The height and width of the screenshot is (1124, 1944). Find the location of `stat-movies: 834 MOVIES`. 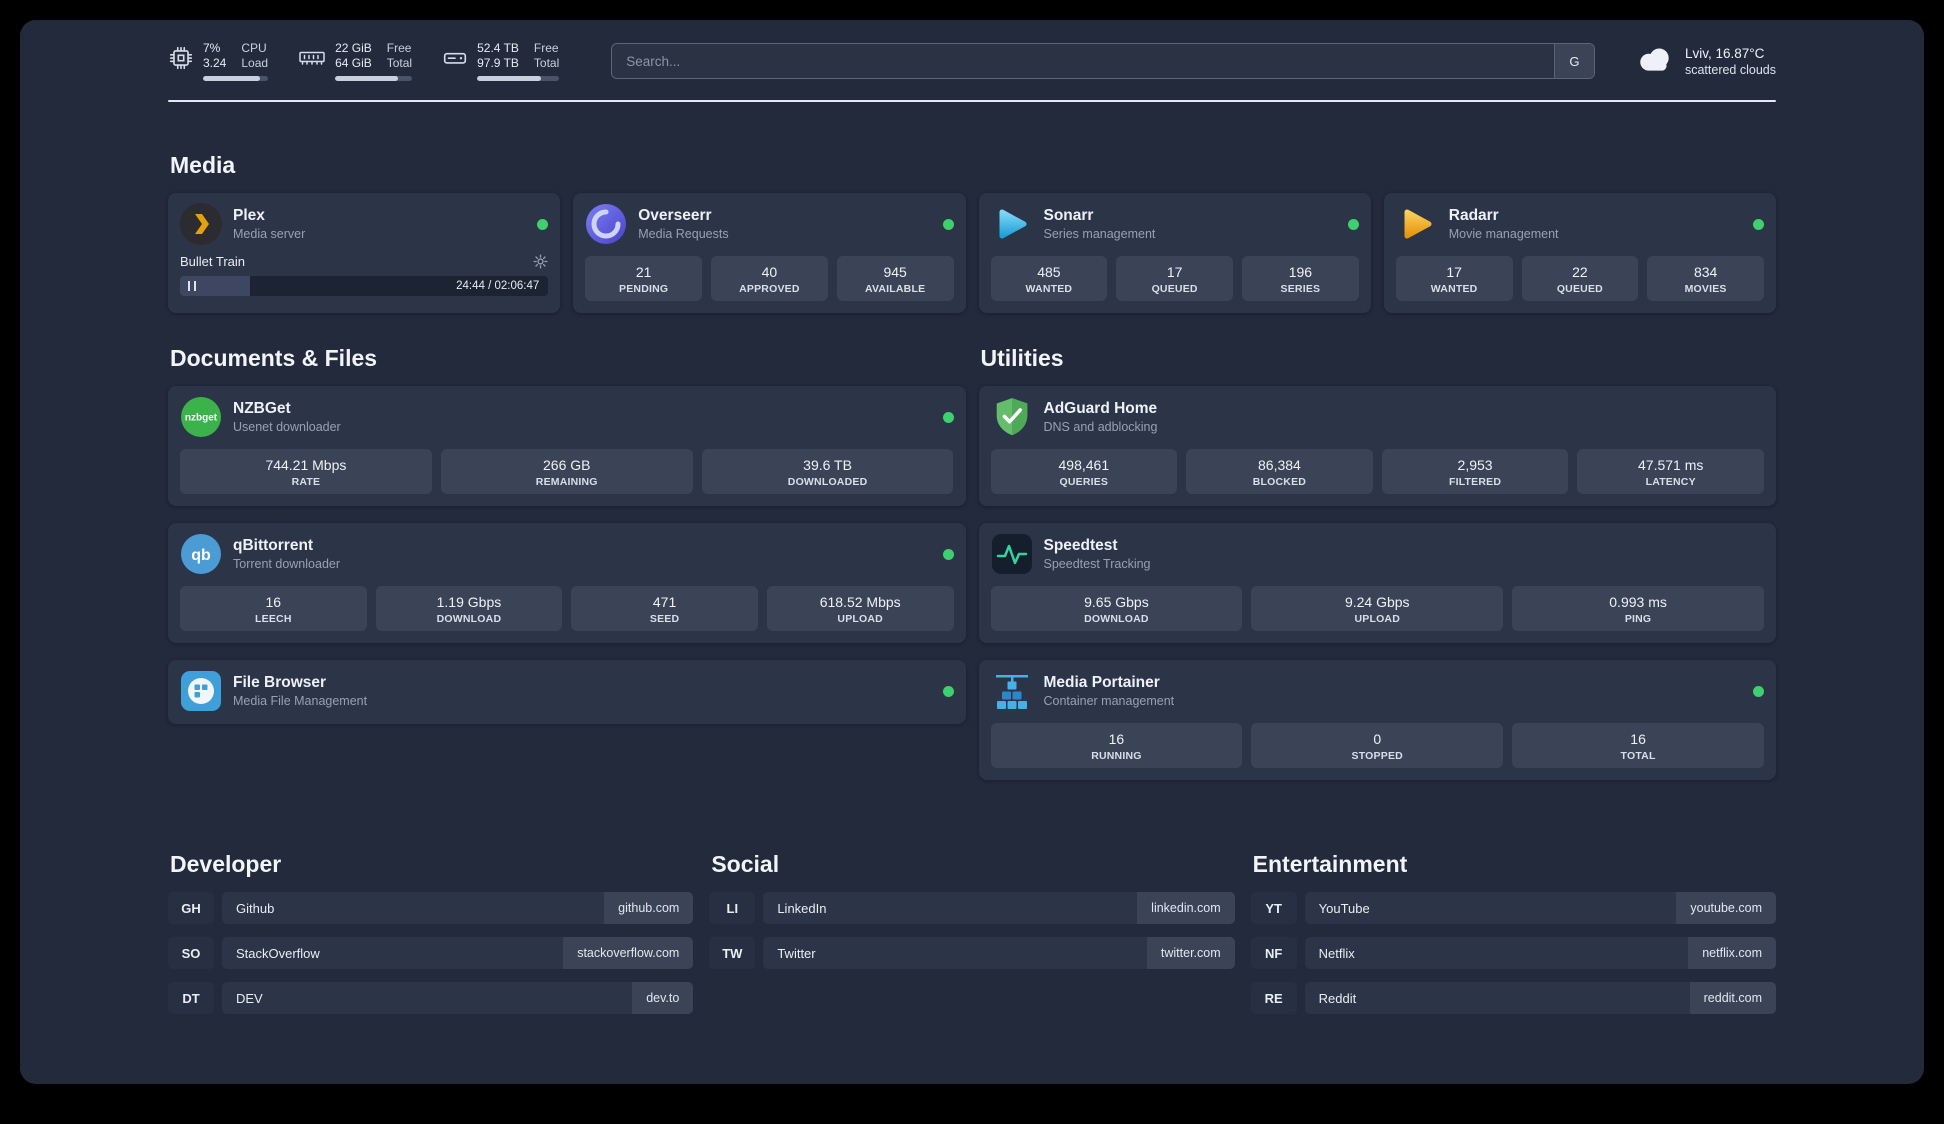

stat-movies: 834 MOVIES is located at coordinates (1705, 278).